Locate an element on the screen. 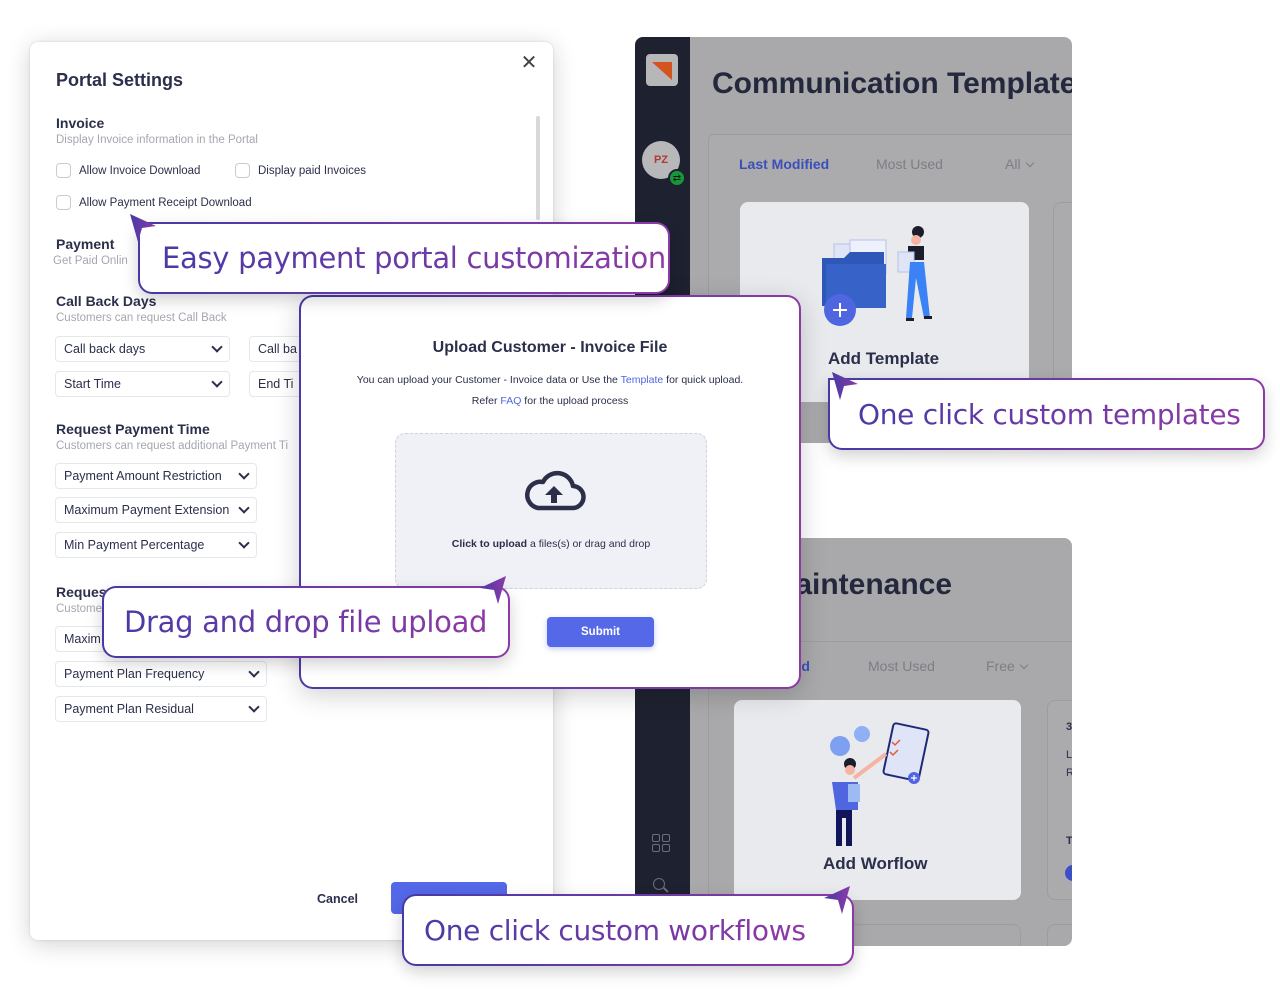 The height and width of the screenshot is (1001, 1280). app-logo is located at coordinates (662, 70).